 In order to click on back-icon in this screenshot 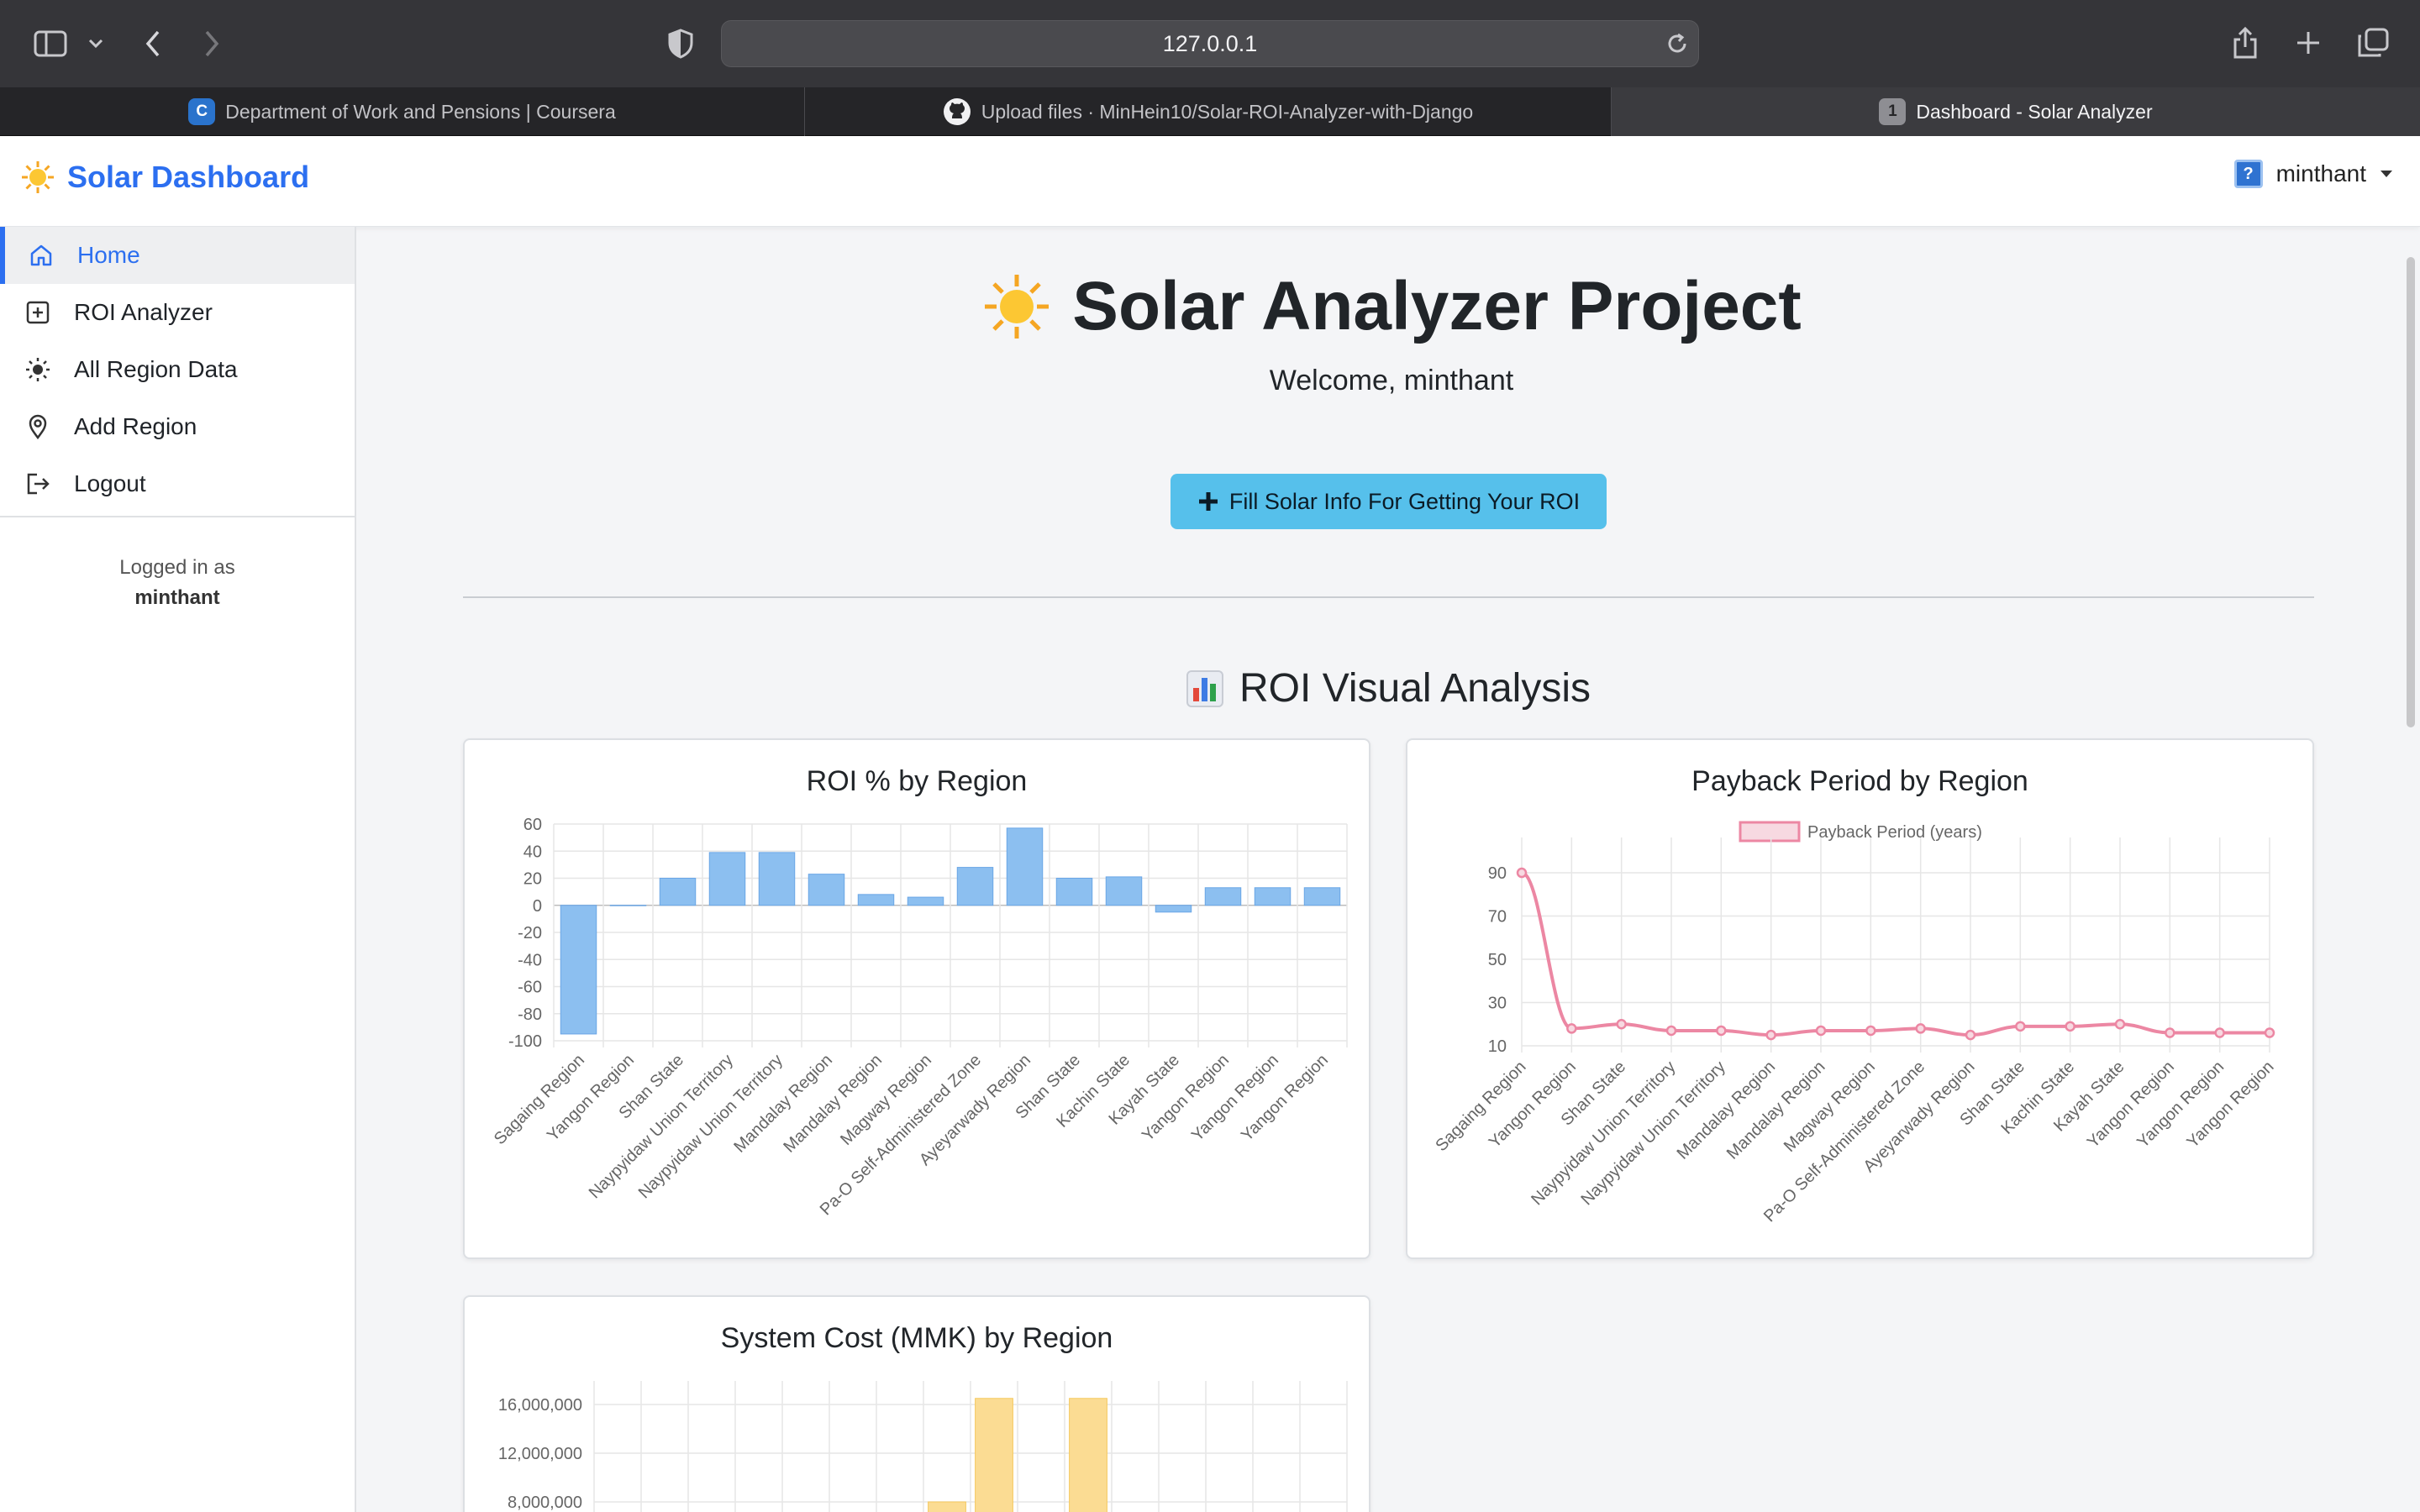, I will do `click(153, 44)`.